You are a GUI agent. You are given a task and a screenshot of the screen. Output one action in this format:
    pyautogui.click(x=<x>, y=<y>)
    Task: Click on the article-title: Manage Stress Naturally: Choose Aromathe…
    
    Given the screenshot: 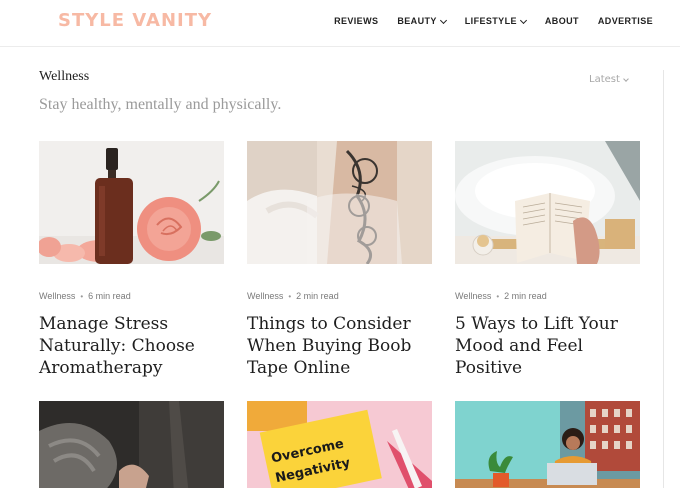 What is the action you would take?
    pyautogui.click(x=134, y=346)
    